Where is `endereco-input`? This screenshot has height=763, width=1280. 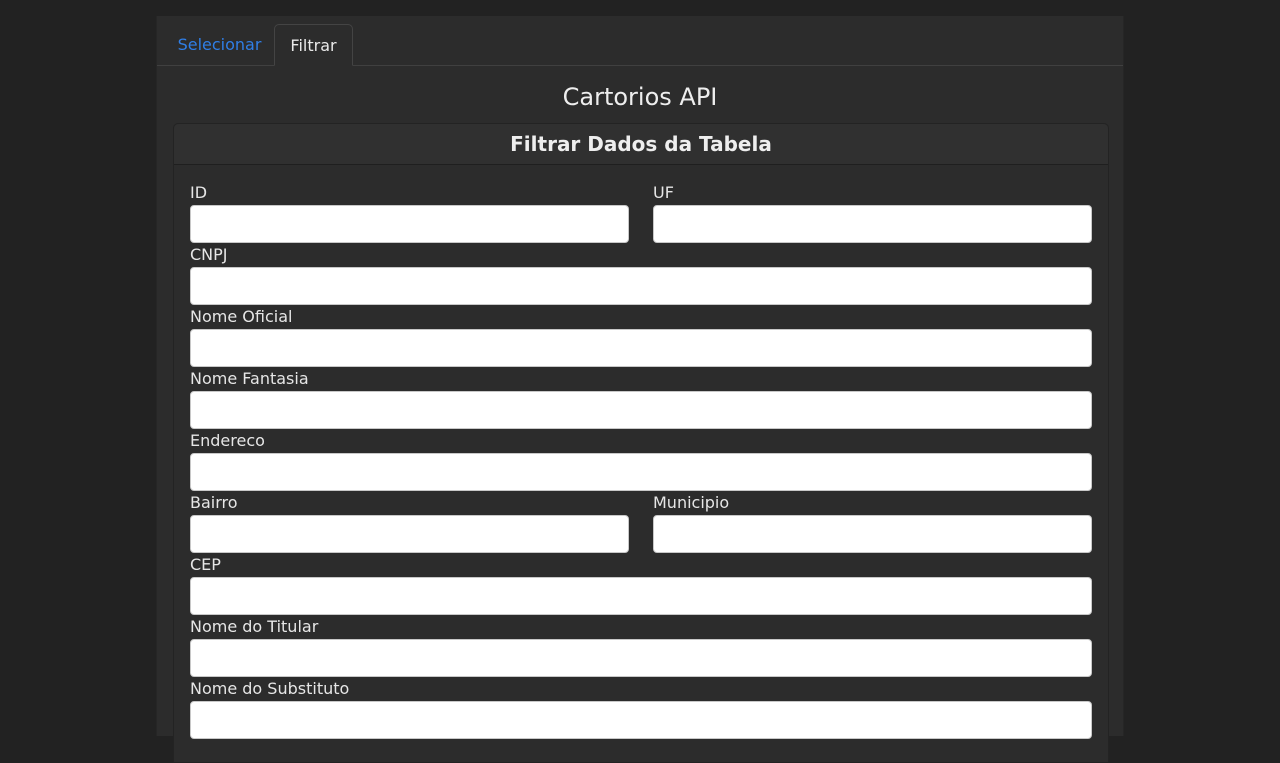
endereco-input is located at coordinates (641, 472).